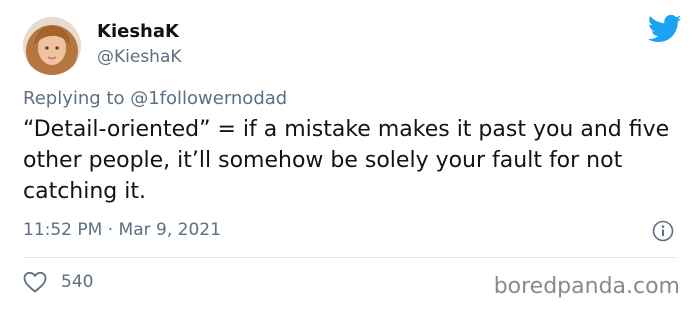 Image resolution: width=700 pixels, height=311 pixels. I want to click on watermark: boredpanda.com, so click(586, 286).